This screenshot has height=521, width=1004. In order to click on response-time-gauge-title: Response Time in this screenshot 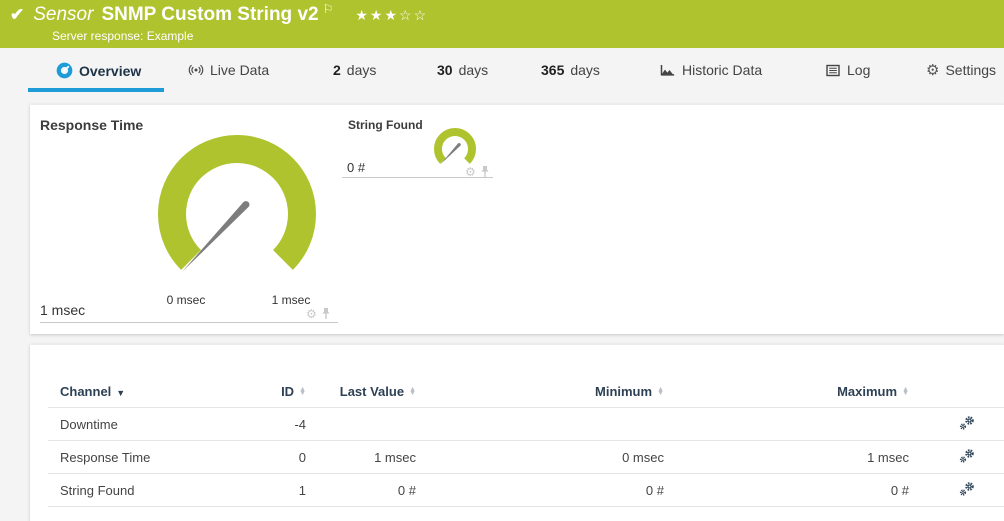, I will do `click(92, 125)`.